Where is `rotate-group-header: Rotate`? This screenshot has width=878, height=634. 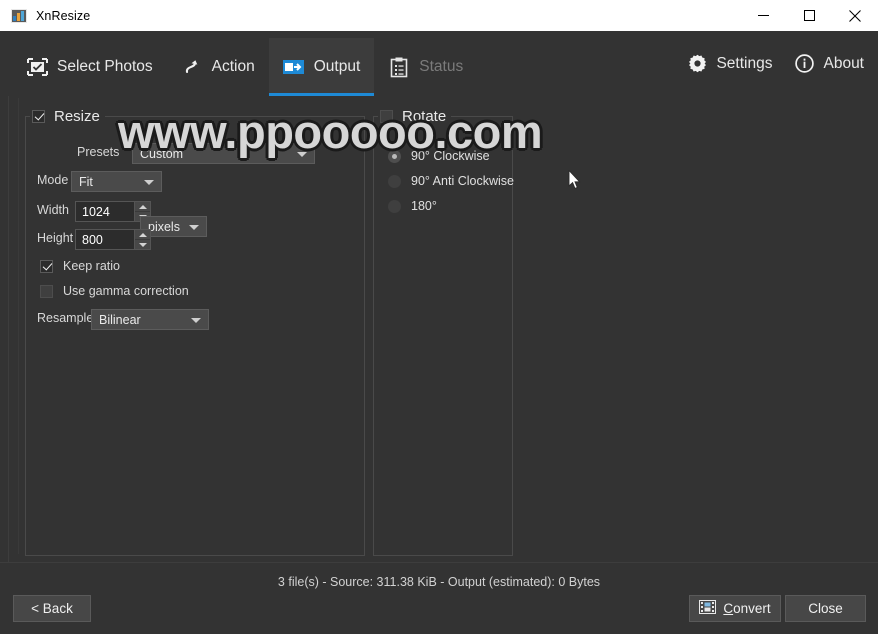
rotate-group-header: Rotate is located at coordinates (415, 116).